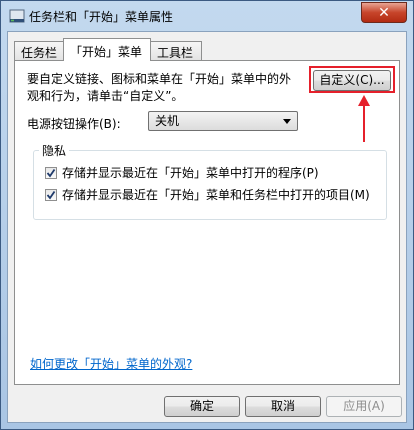  What do you see at coordinates (283, 406) in the screenshot?
I see `cancel-button: 取消` at bounding box center [283, 406].